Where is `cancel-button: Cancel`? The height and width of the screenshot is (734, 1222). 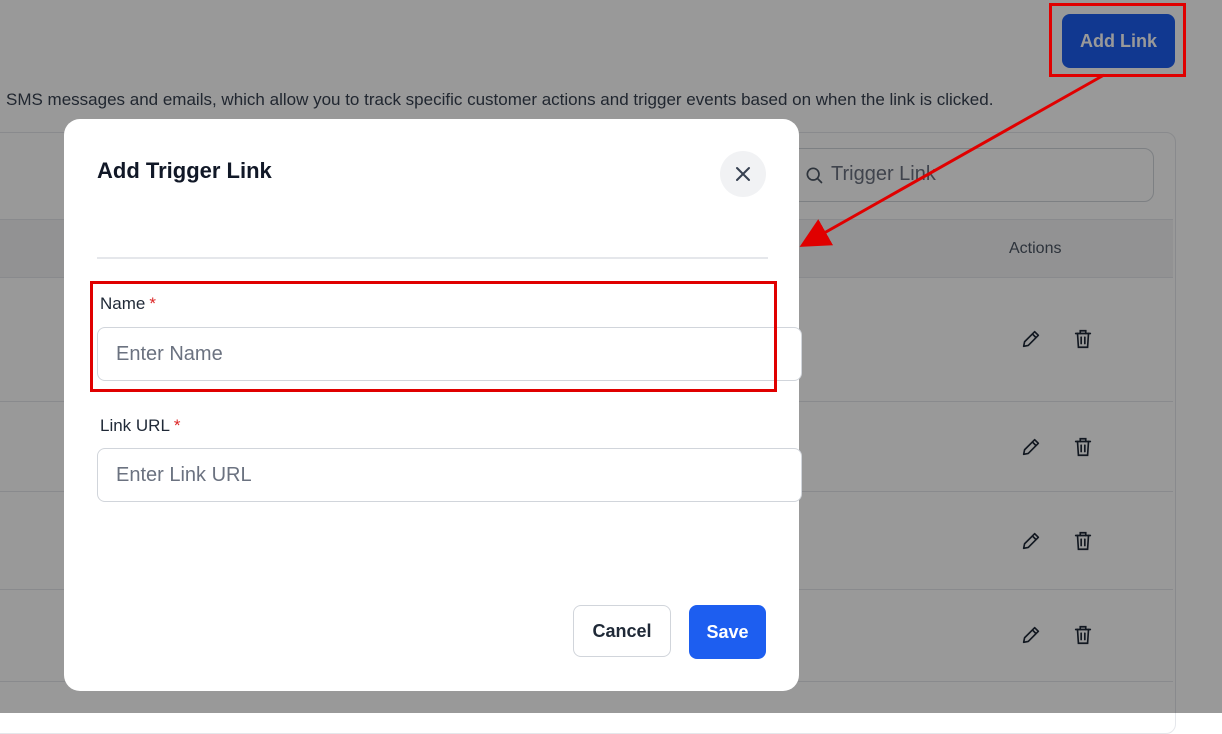 cancel-button: Cancel is located at coordinates (622, 631).